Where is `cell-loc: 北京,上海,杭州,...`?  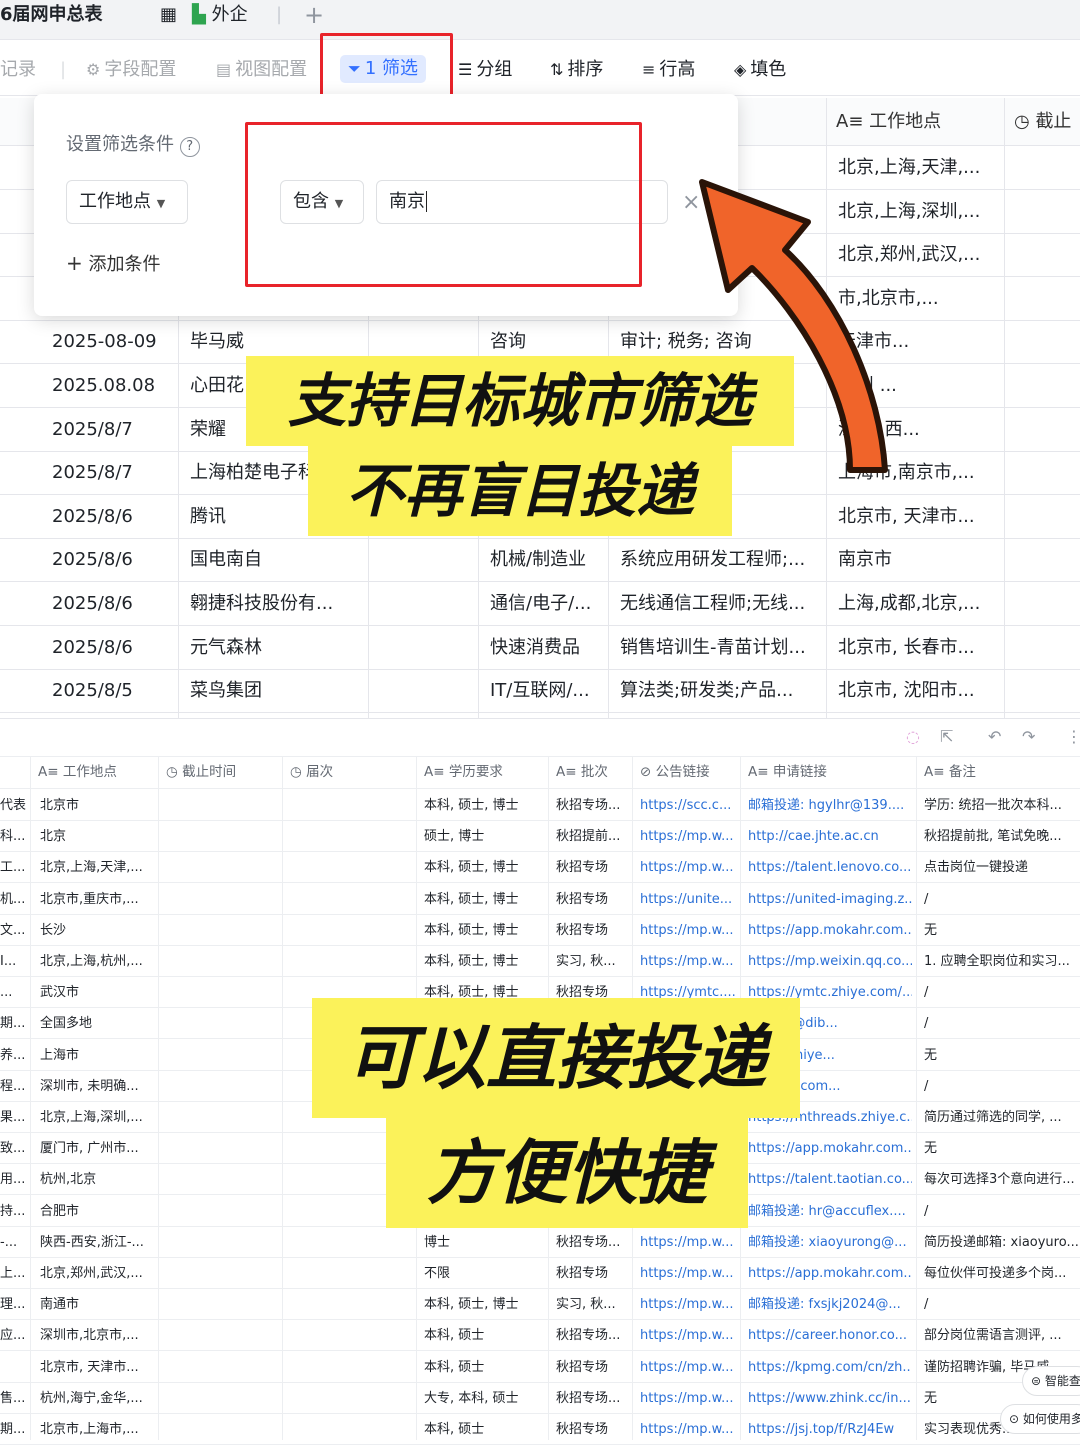 cell-loc: 北京,上海,杭州,... is located at coordinates (91, 961).